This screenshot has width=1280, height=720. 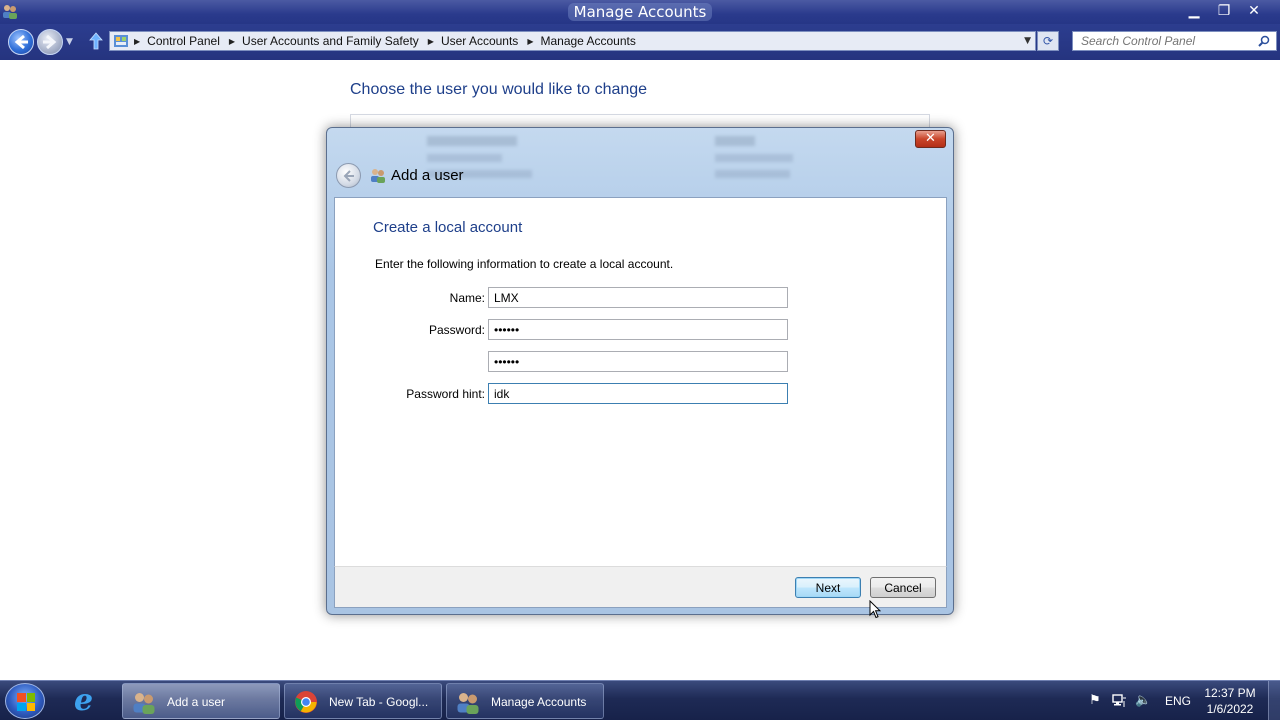 I want to click on show-desktop-button, so click(x=1274, y=700).